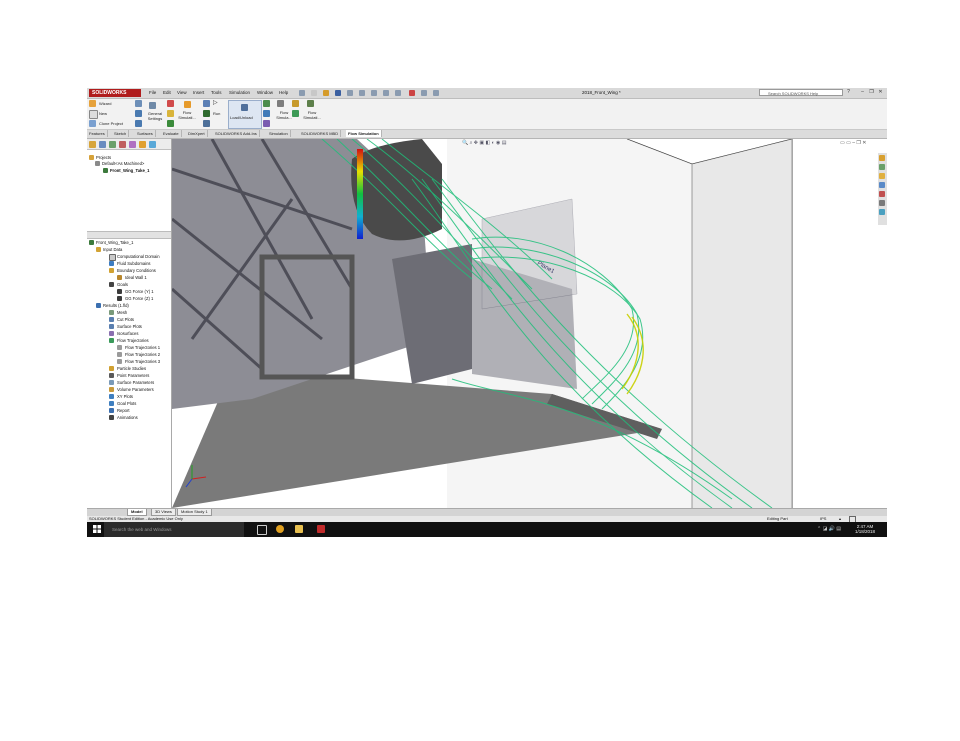  I want to click on mesh-settings-icon, so click(138, 123).